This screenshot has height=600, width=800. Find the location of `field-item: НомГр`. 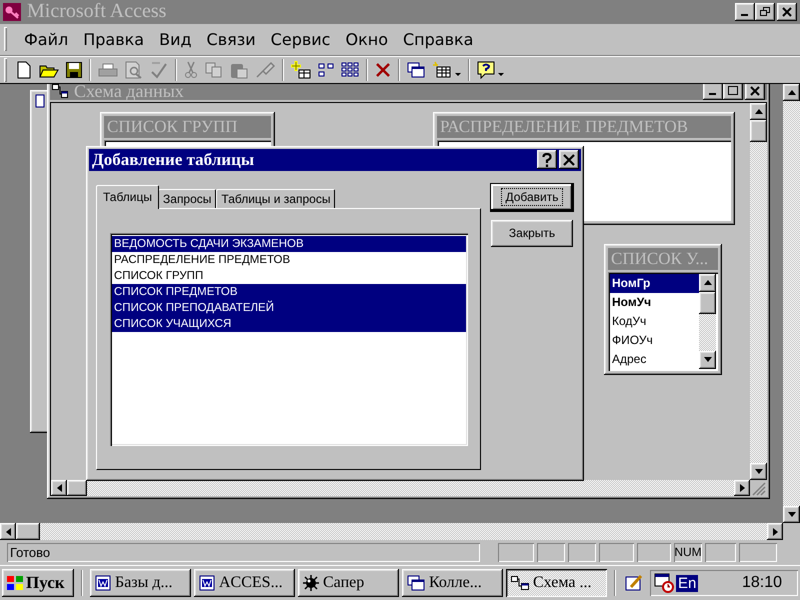

field-item: НомГр is located at coordinates (654, 283).